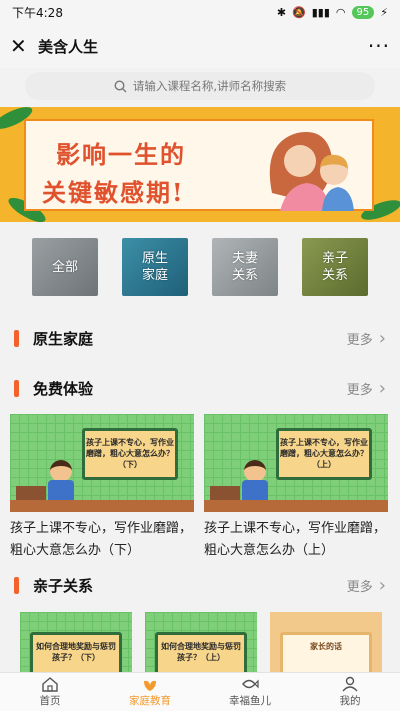 This screenshot has width=400, height=711. What do you see at coordinates (295, 539) in the screenshot?
I see `course-title: 孩子上课不专心，写作业磨蹭，粗心大意怎么办（上）` at bounding box center [295, 539].